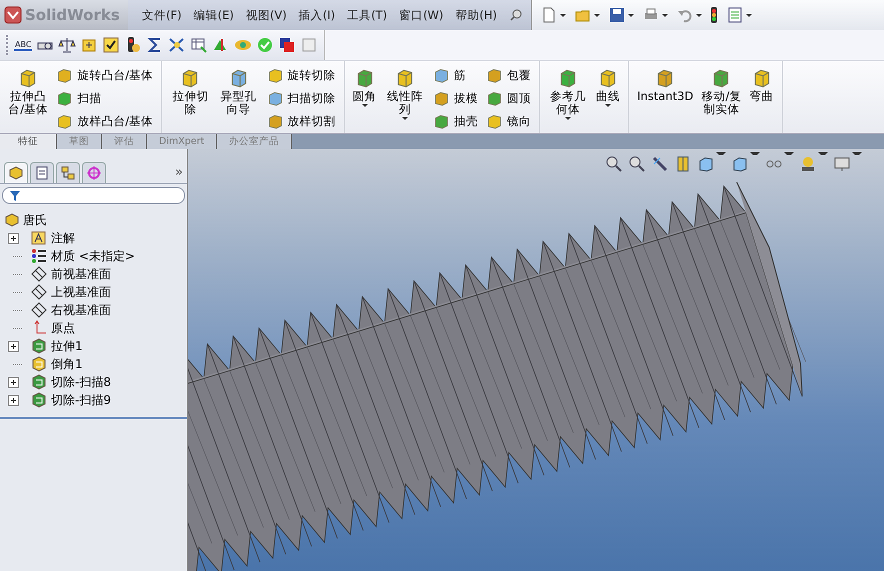  What do you see at coordinates (714, 15) in the screenshot?
I see `traffic-light-icon` at bounding box center [714, 15].